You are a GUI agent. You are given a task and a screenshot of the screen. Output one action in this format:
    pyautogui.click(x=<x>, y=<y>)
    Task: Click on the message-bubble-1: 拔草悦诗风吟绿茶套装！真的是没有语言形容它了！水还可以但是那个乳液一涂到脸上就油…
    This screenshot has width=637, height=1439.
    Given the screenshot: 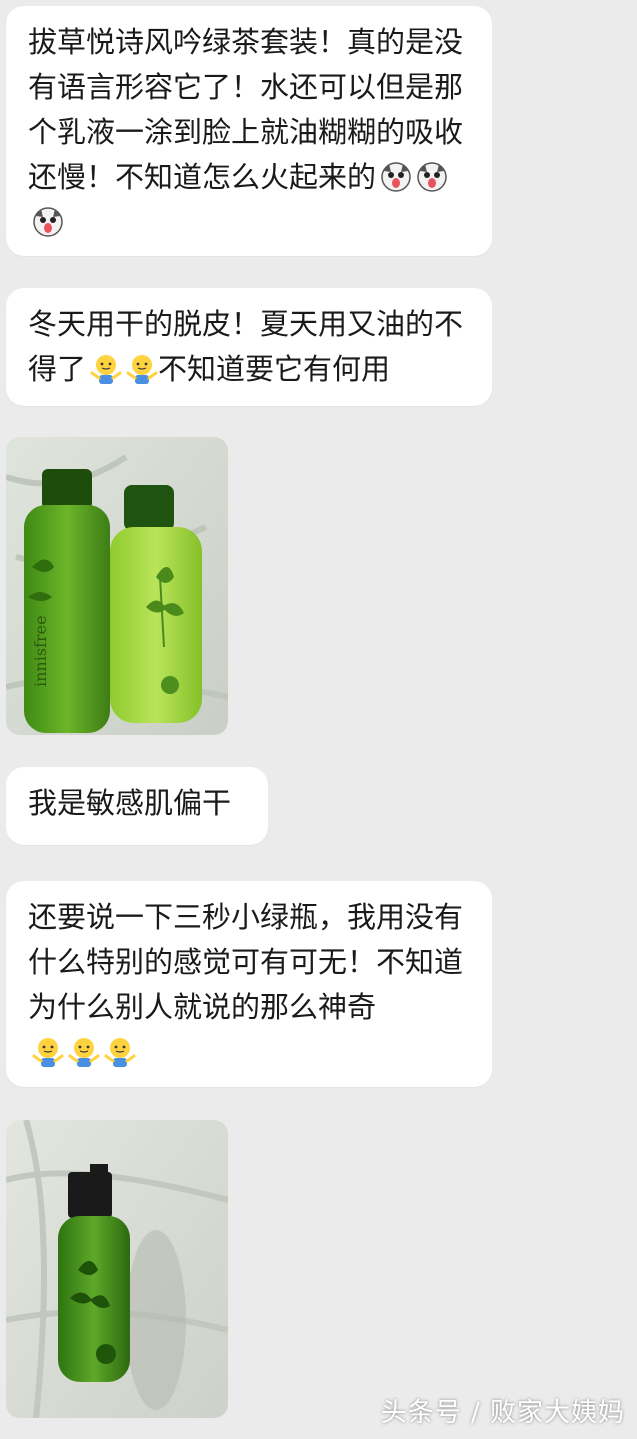 What is the action you would take?
    pyautogui.click(x=249, y=131)
    